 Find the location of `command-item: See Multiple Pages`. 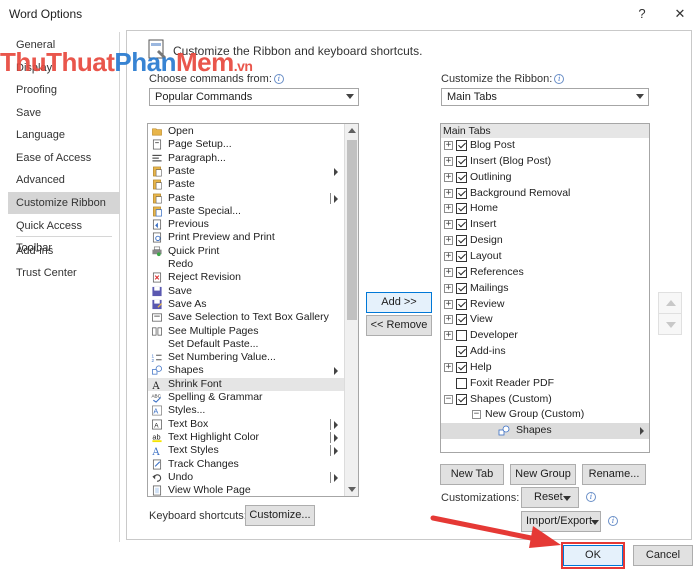

command-item: See Multiple Pages is located at coordinates (246, 331).